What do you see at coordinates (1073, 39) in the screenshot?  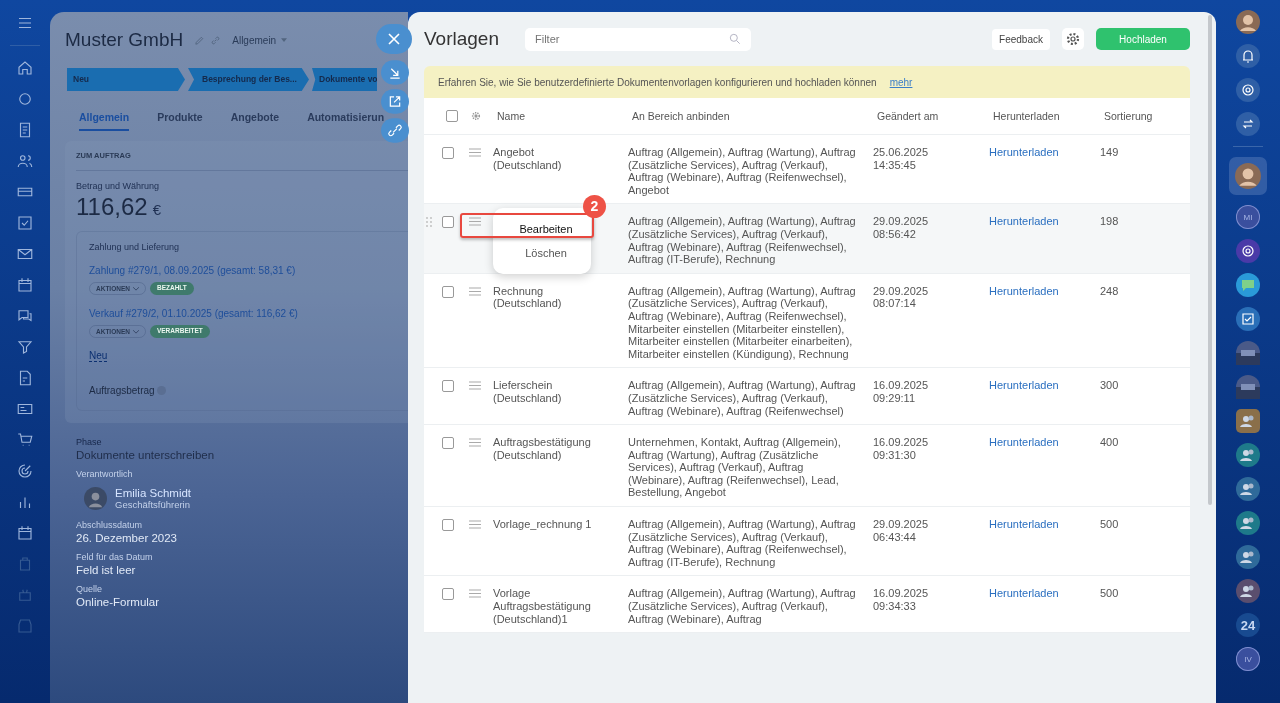 I see `settings-button` at bounding box center [1073, 39].